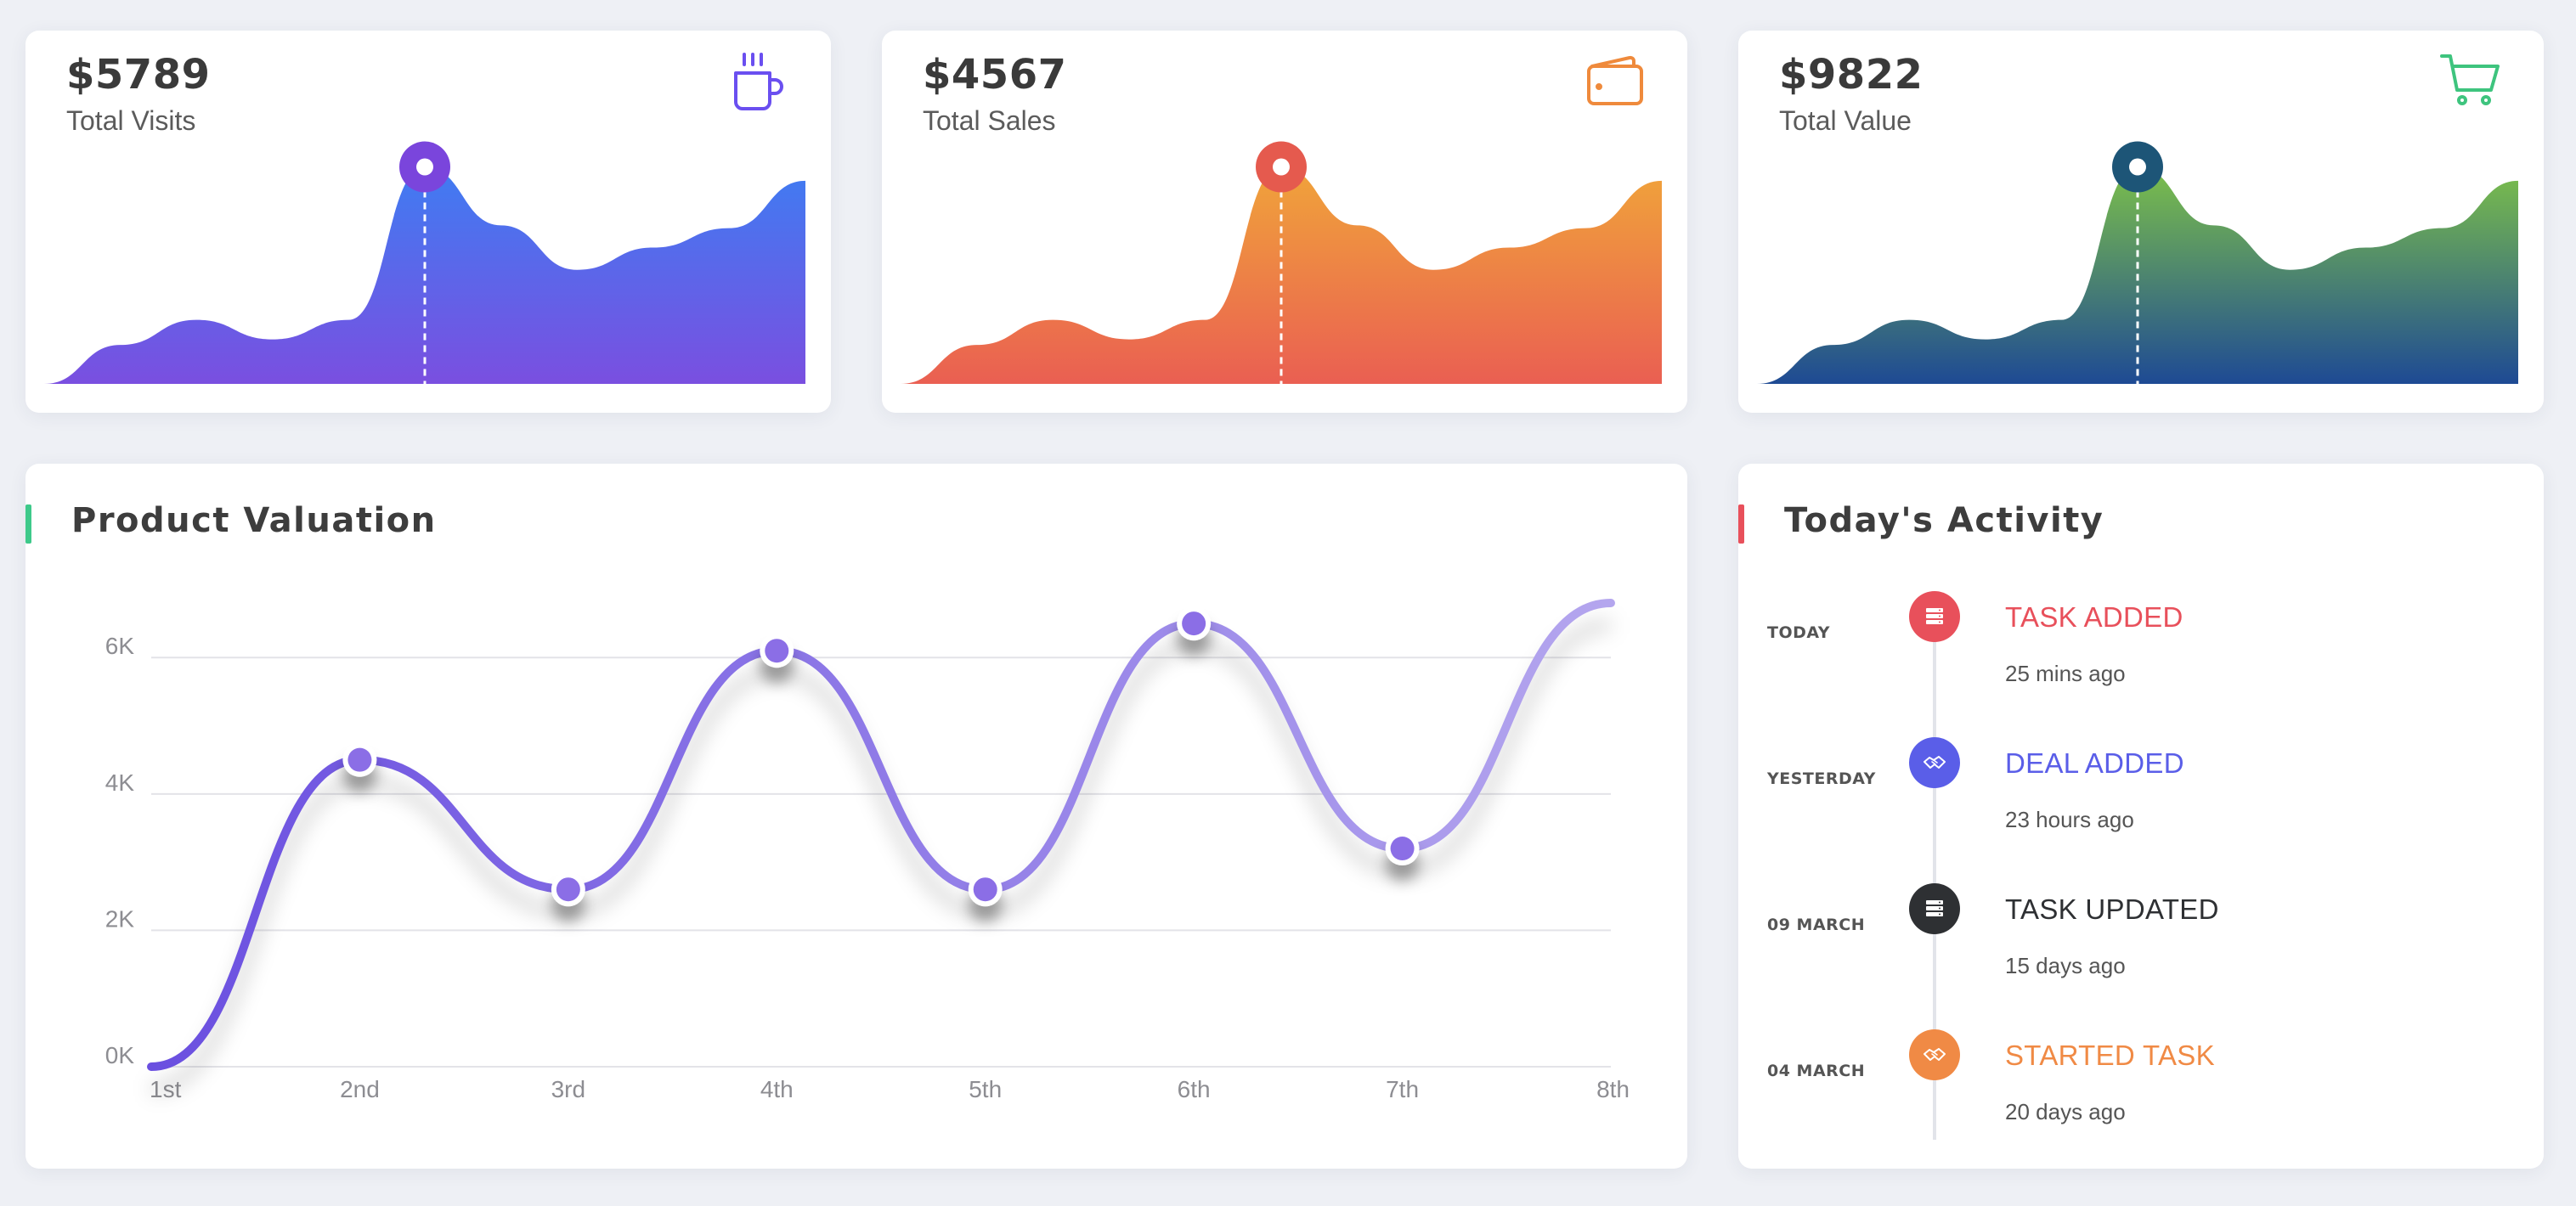  I want to click on activity-time: 23 hours ago, so click(2069, 819).